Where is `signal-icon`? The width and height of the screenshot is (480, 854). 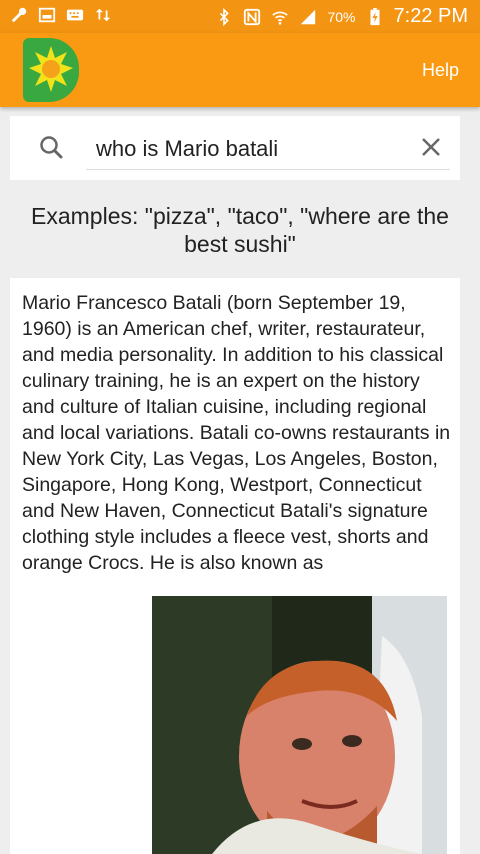 signal-icon is located at coordinates (308, 16).